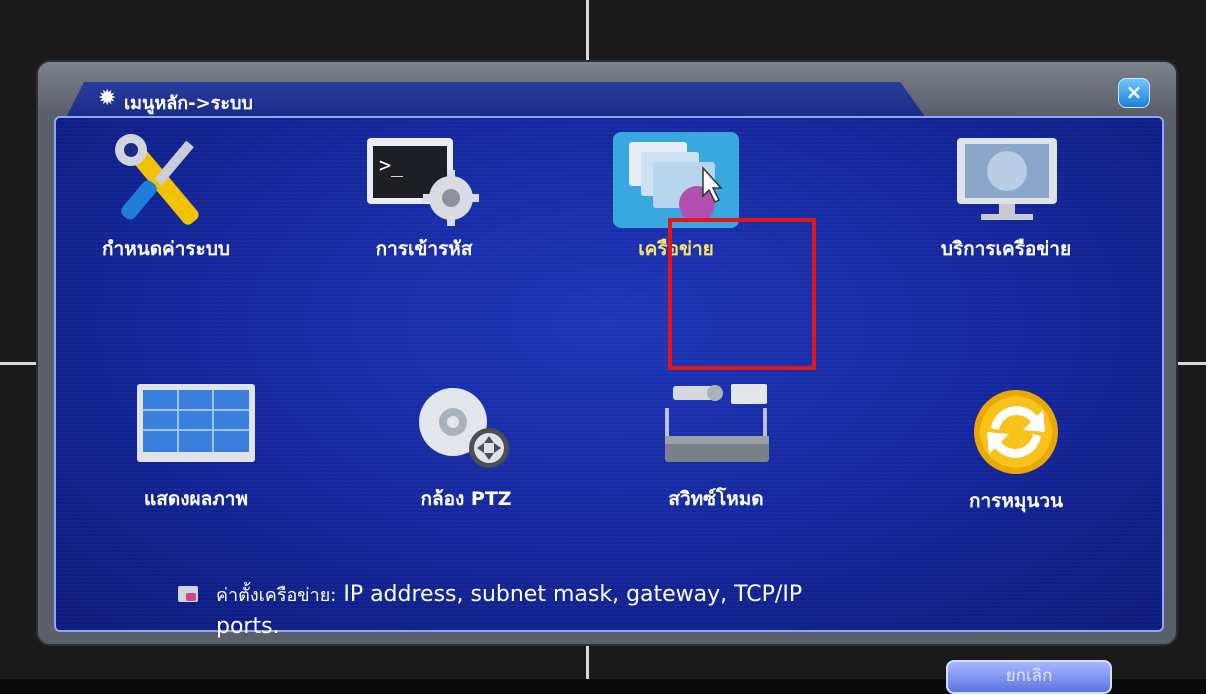  Describe the element at coordinates (1006, 249) in the screenshot. I see `menu-item-label: บริการเครือข่าย` at that location.